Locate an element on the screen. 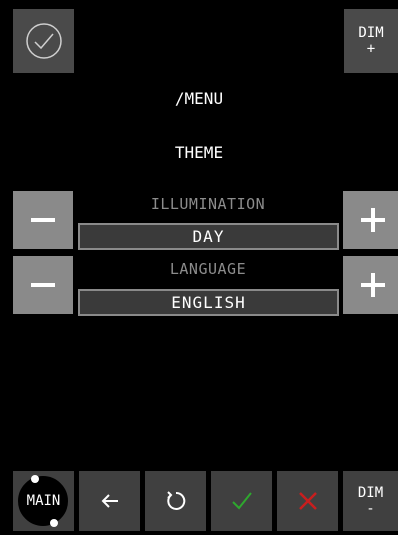  dim-minus-label: DIM is located at coordinates (370, 493).